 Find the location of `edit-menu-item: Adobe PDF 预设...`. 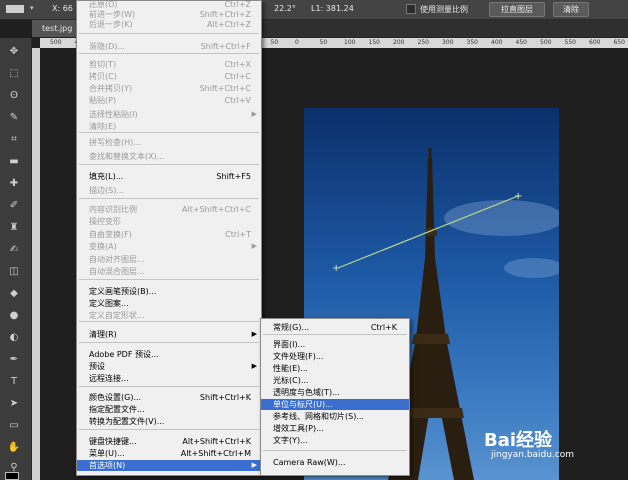

edit-menu-item: Adobe PDF 预设... is located at coordinates (169, 354).